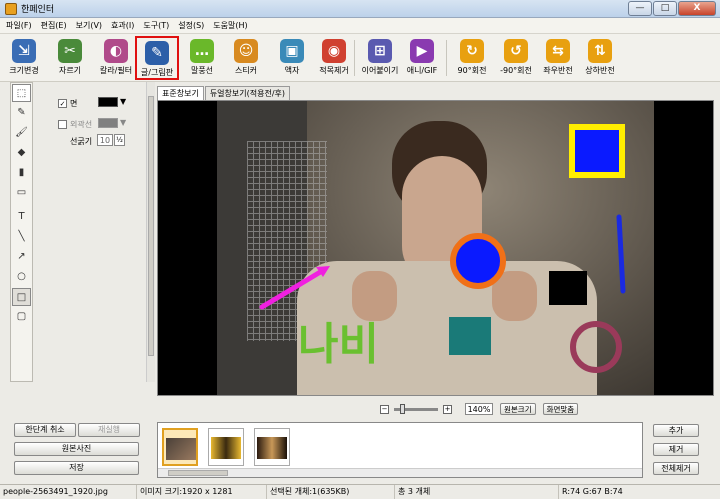 This screenshot has width=720, height=499. I want to click on zoom-slider, so click(416, 408).